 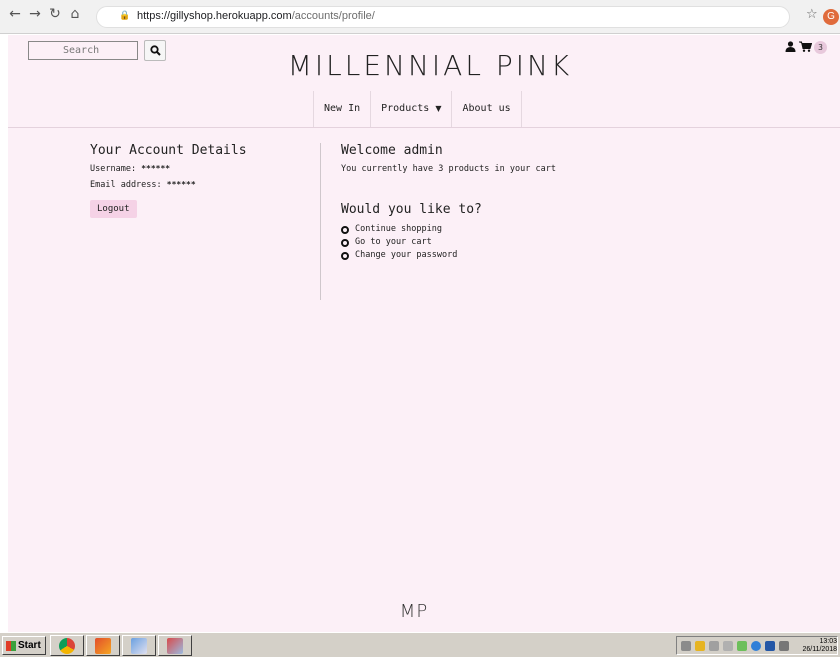 I want to click on options-heading: Would you like to?, so click(x=411, y=209).